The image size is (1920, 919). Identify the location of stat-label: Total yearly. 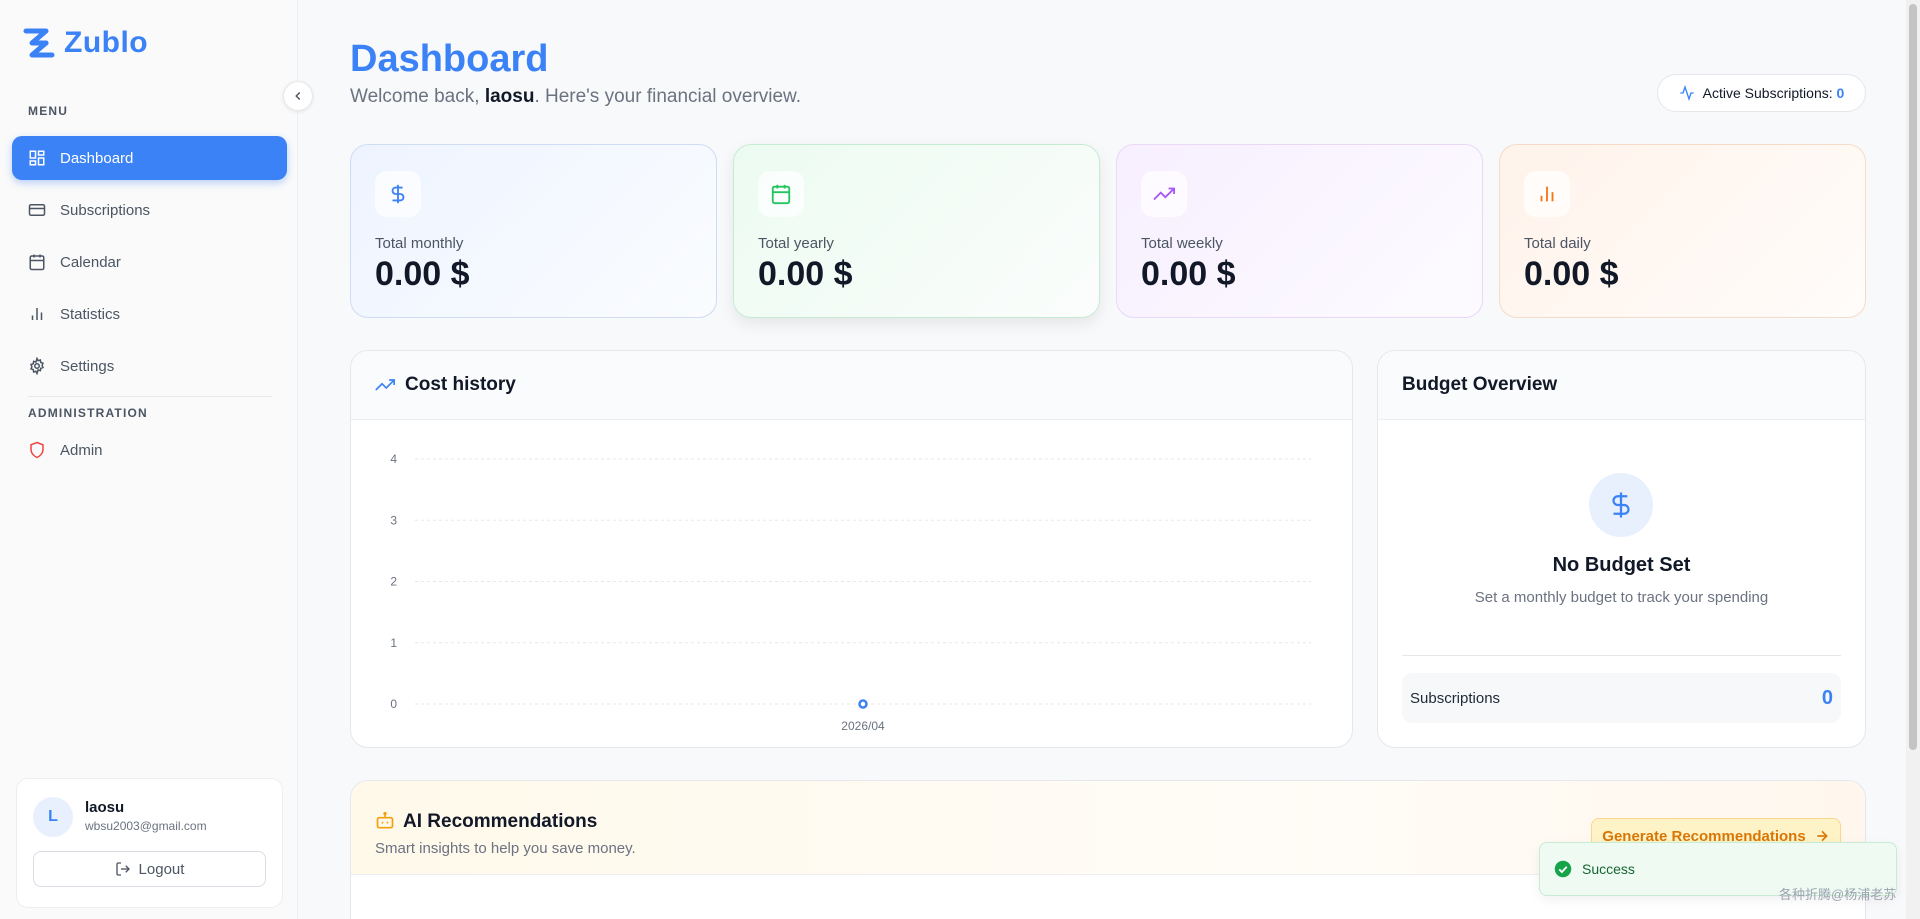
(796, 243).